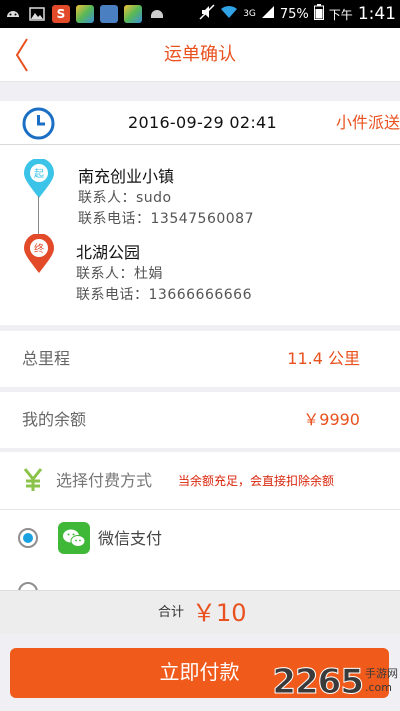  What do you see at coordinates (108, 252) in the screenshot?
I see `end-address: 北湖公园` at bounding box center [108, 252].